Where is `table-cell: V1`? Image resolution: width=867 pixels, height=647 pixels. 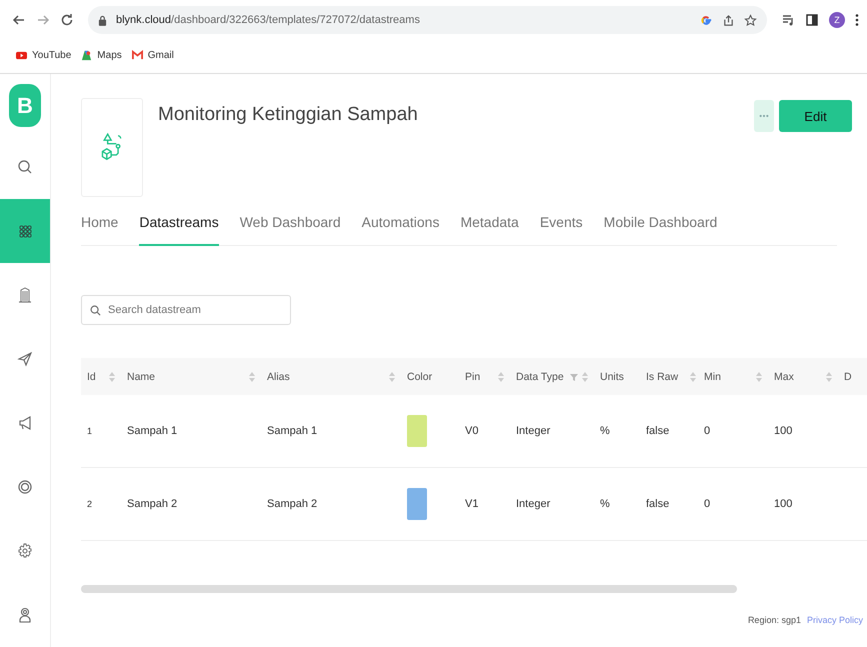 table-cell: V1 is located at coordinates (471, 504).